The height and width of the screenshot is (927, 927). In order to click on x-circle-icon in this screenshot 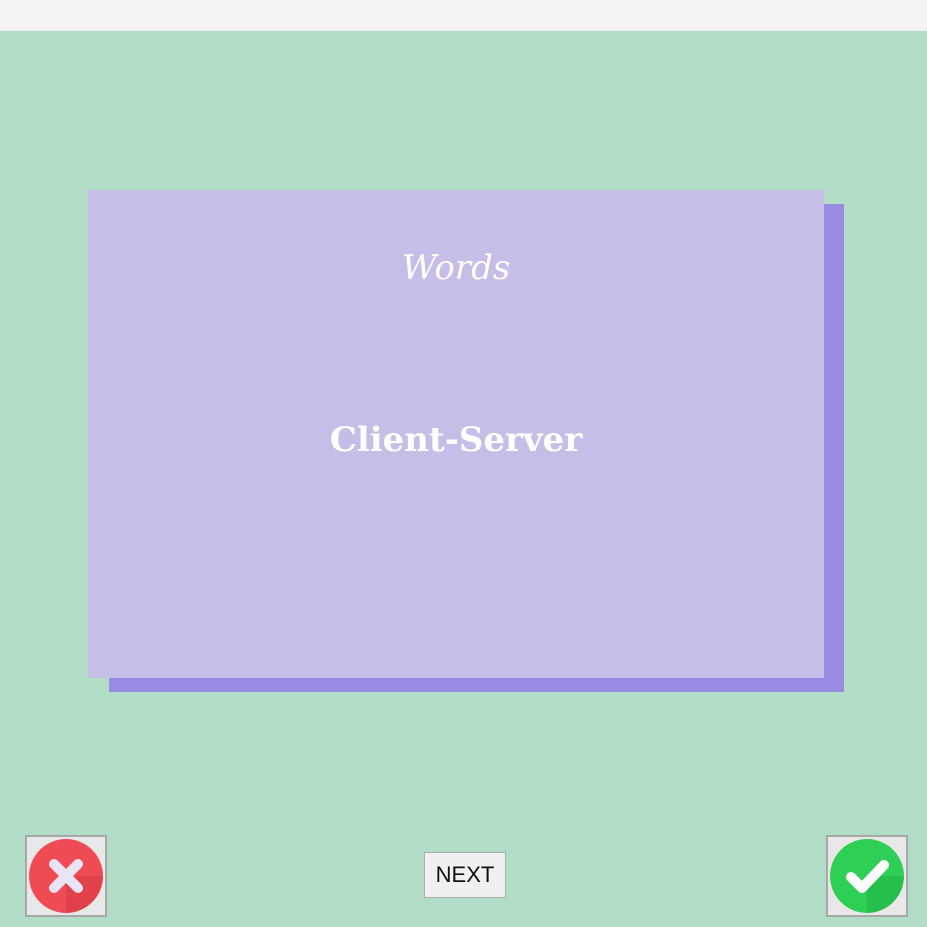, I will do `click(66, 876)`.